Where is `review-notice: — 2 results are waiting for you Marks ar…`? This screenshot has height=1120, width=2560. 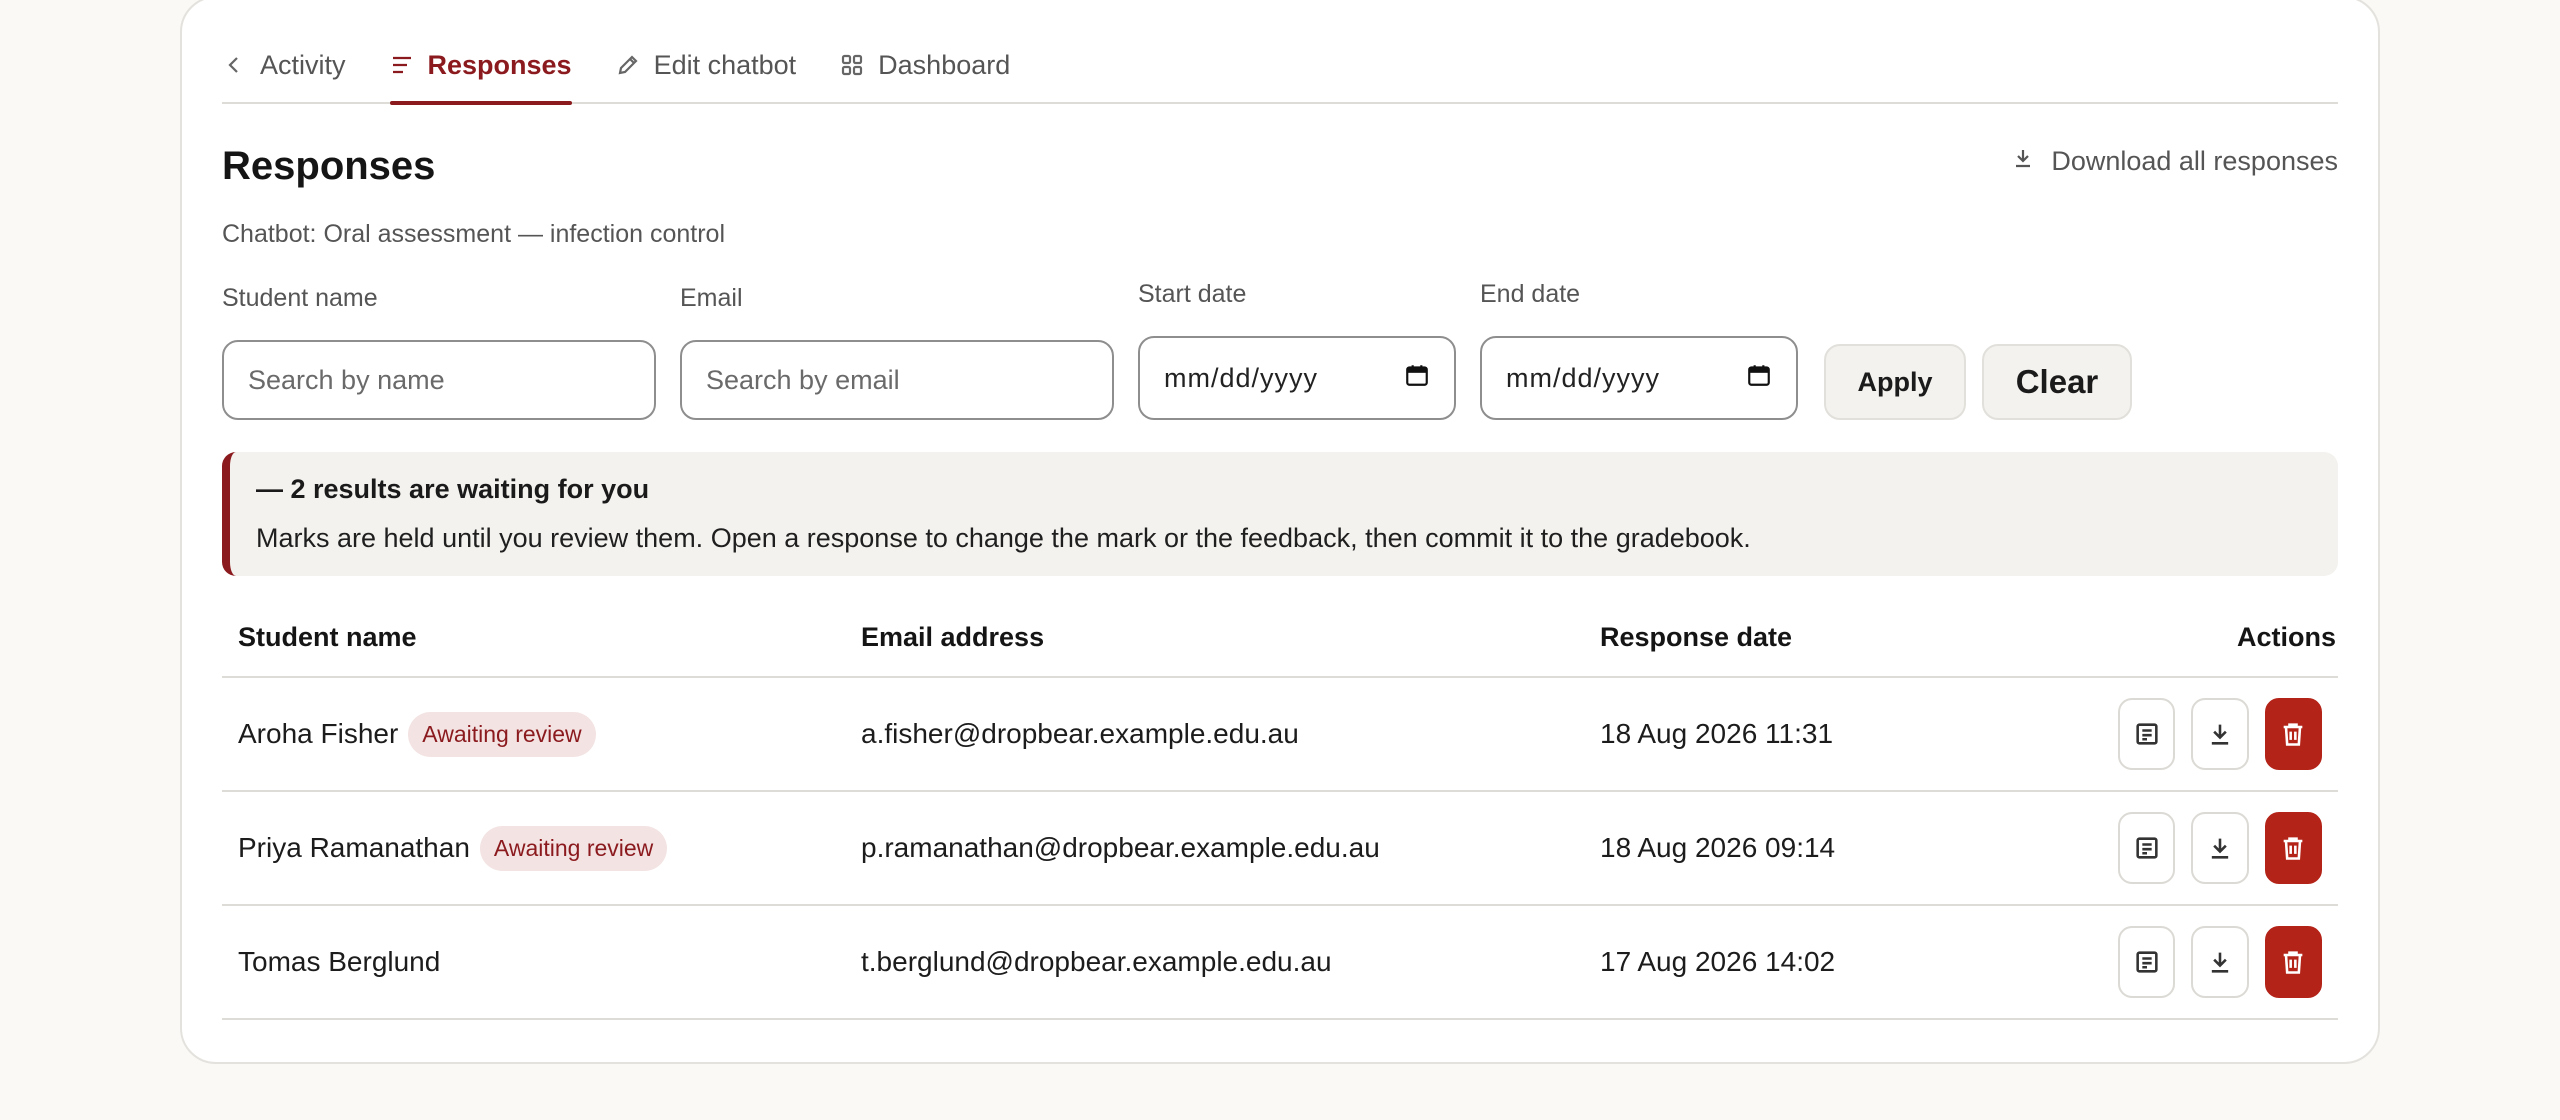
review-notice: — 2 results are waiting for you Marks ar… is located at coordinates (1280, 514).